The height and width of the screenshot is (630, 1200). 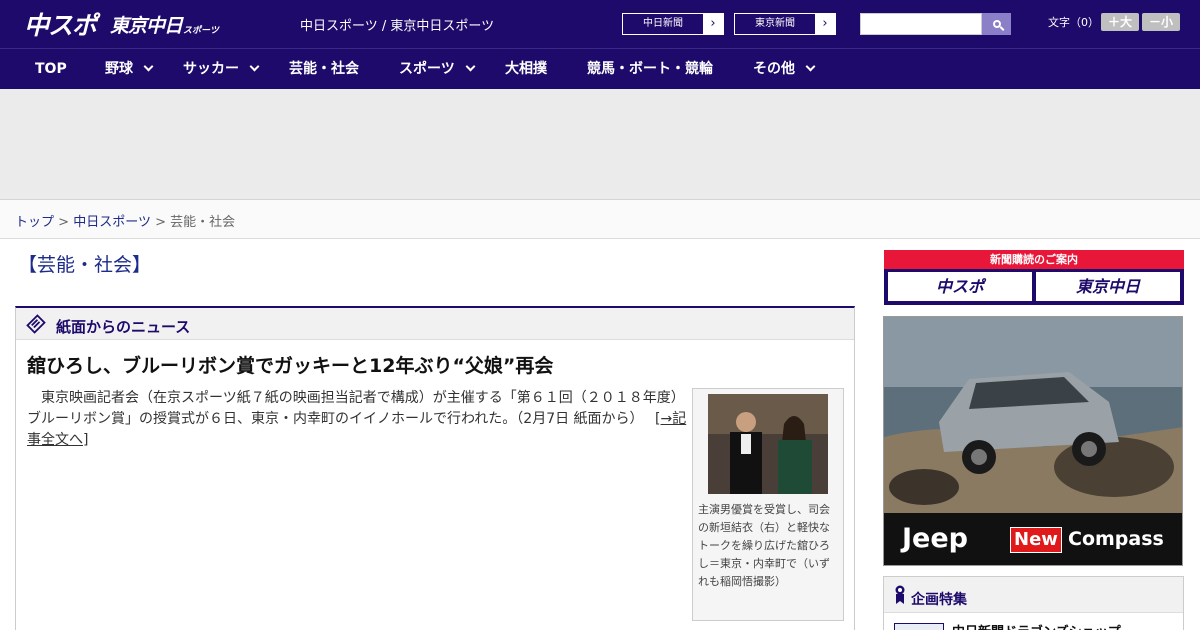 What do you see at coordinates (112, 222) in the screenshot?
I see `breadcrumb-section: 中日スポーツ` at bounding box center [112, 222].